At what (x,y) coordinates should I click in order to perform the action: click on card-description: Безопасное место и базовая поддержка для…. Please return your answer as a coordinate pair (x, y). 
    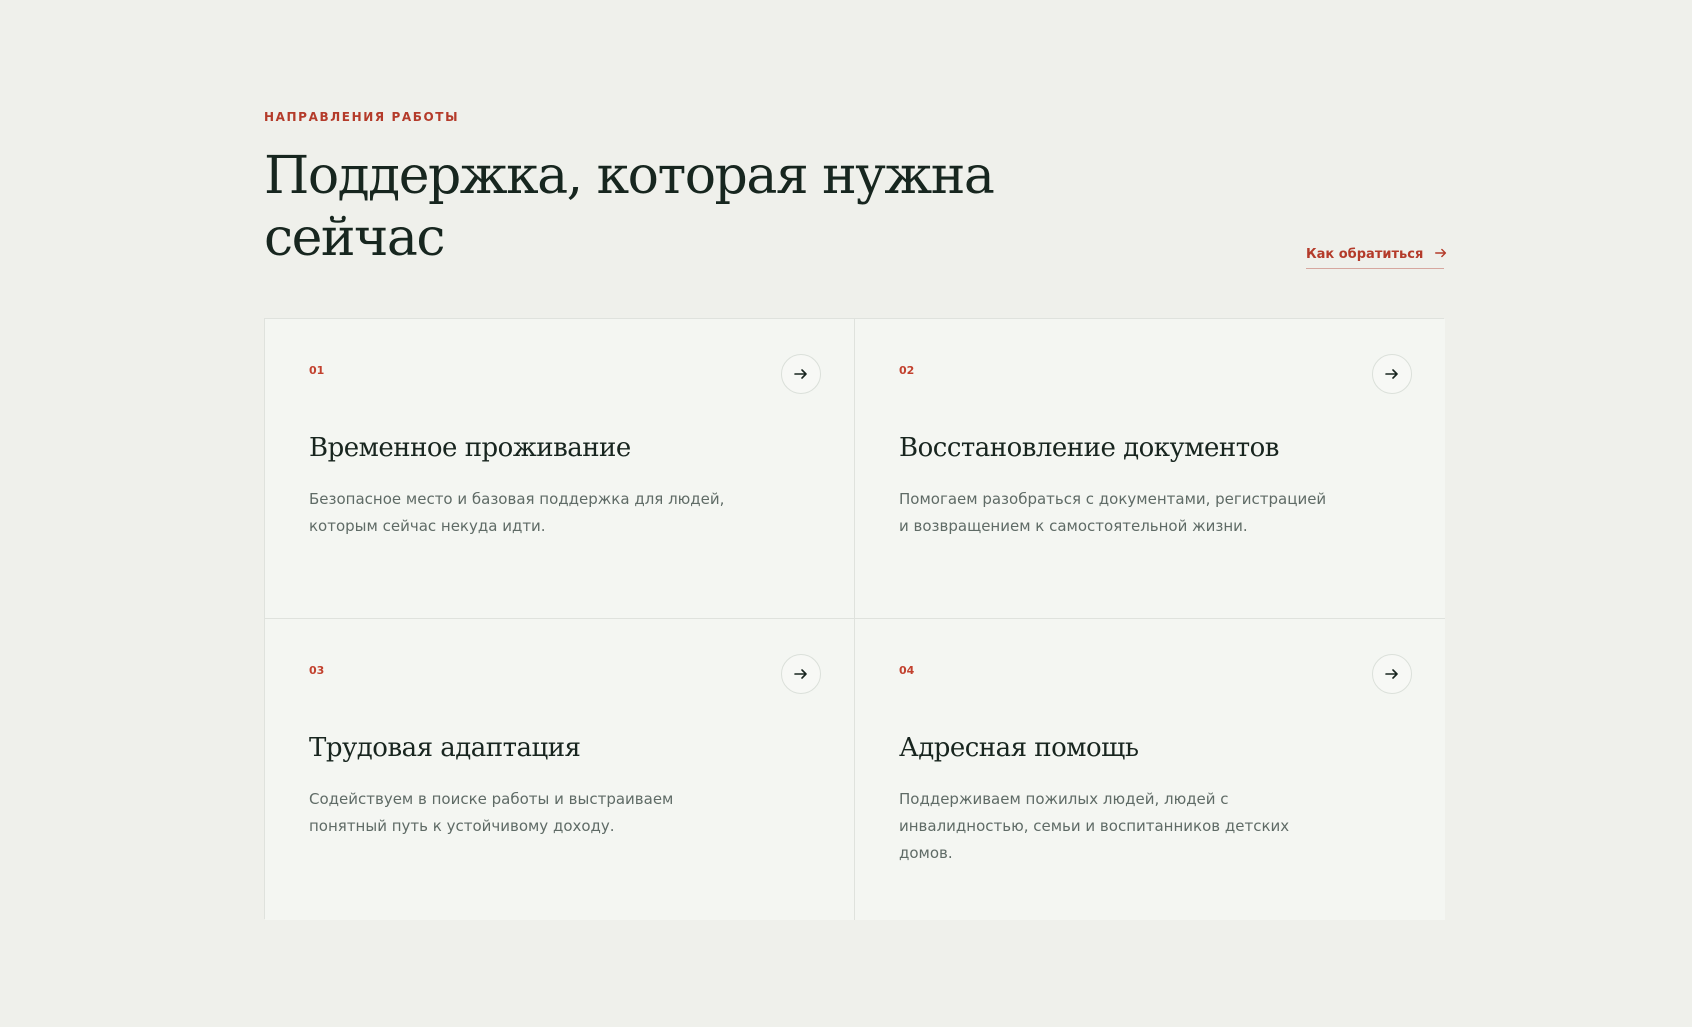
    Looking at the image, I should click on (517, 512).